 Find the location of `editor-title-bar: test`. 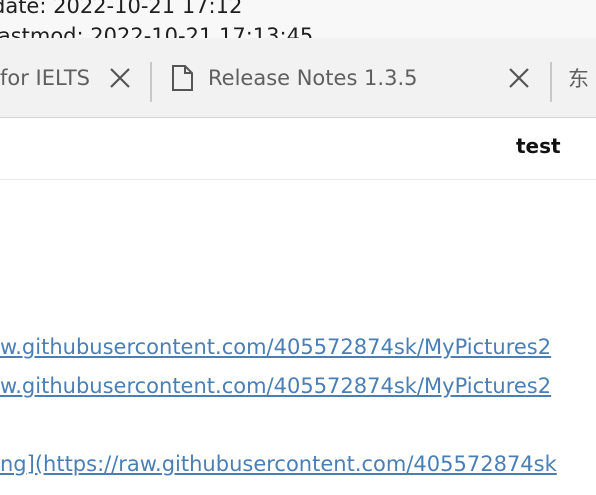

editor-title-bar: test is located at coordinates (298, 149).